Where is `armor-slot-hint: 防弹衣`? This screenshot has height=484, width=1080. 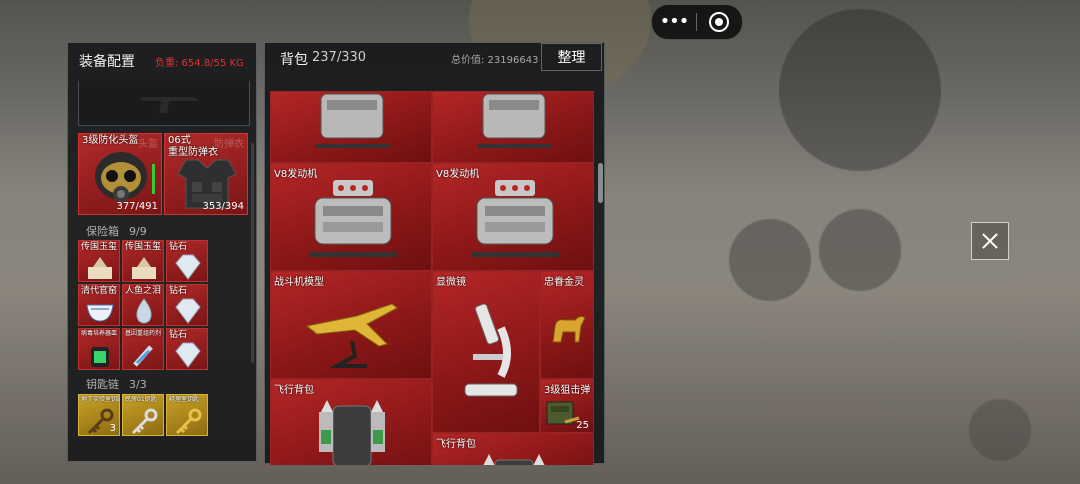
armor-slot-hint: 防弹衣 is located at coordinates (229, 144).